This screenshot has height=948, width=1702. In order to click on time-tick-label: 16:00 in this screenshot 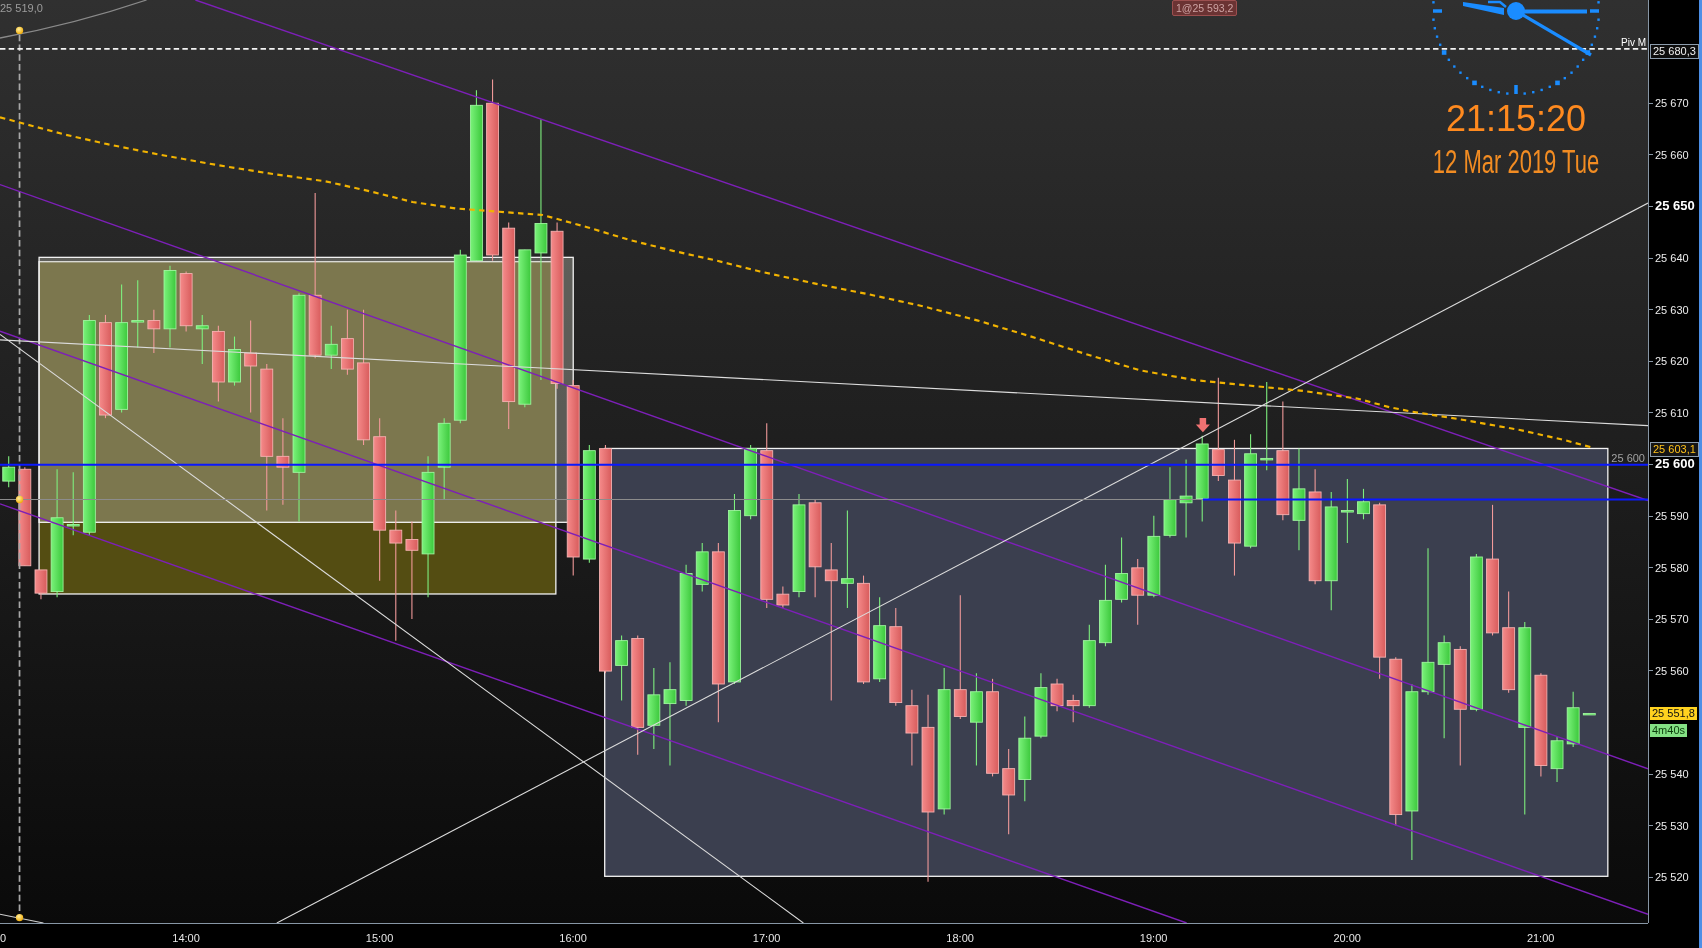, I will do `click(573, 938)`.